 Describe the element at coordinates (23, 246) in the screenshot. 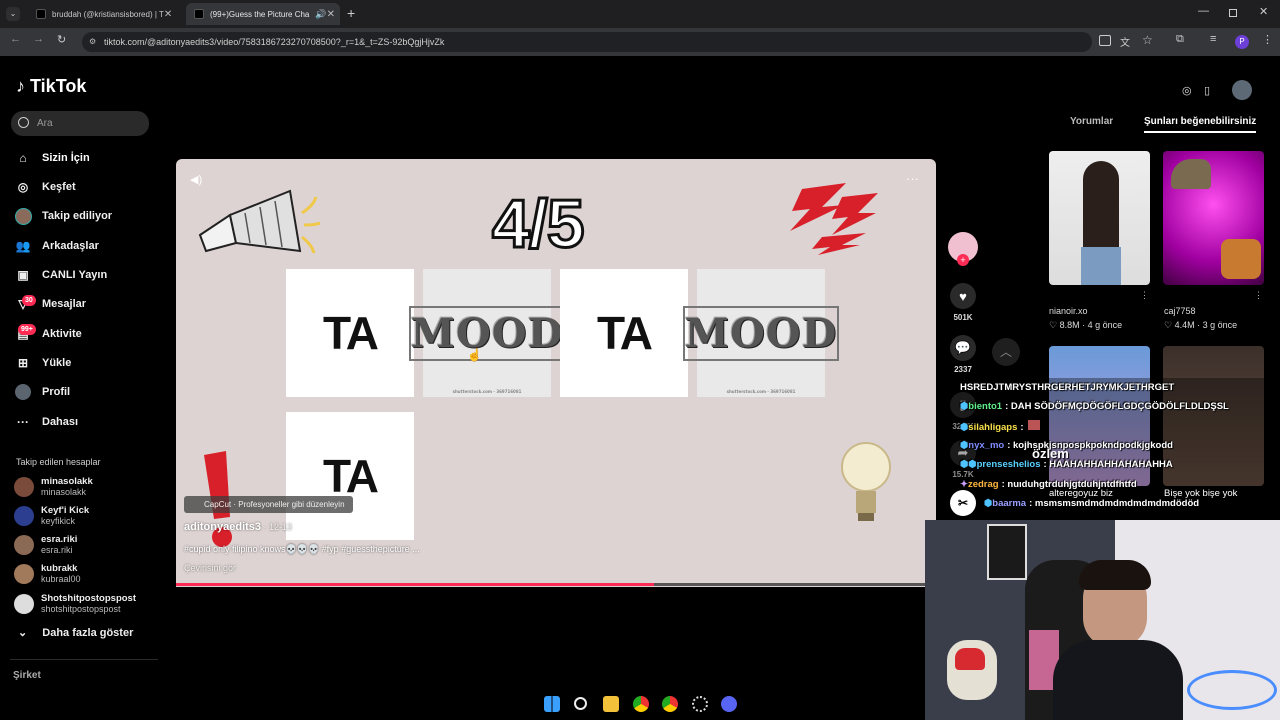

I see `friends-icon: 👥` at that location.